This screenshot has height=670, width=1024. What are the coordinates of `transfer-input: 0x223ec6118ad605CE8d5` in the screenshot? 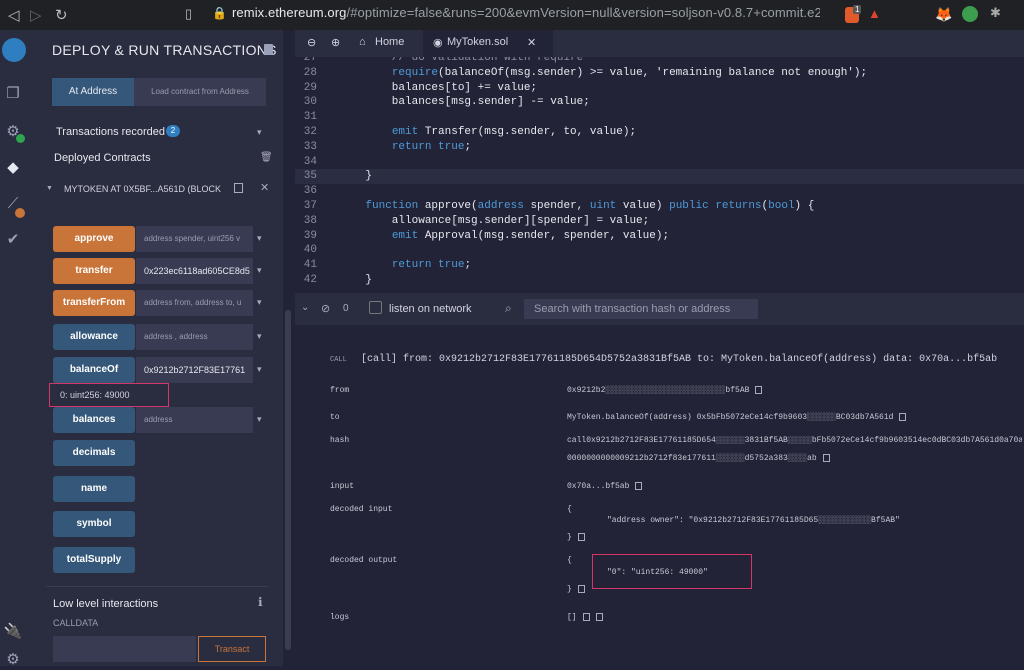 It's located at (194, 271).